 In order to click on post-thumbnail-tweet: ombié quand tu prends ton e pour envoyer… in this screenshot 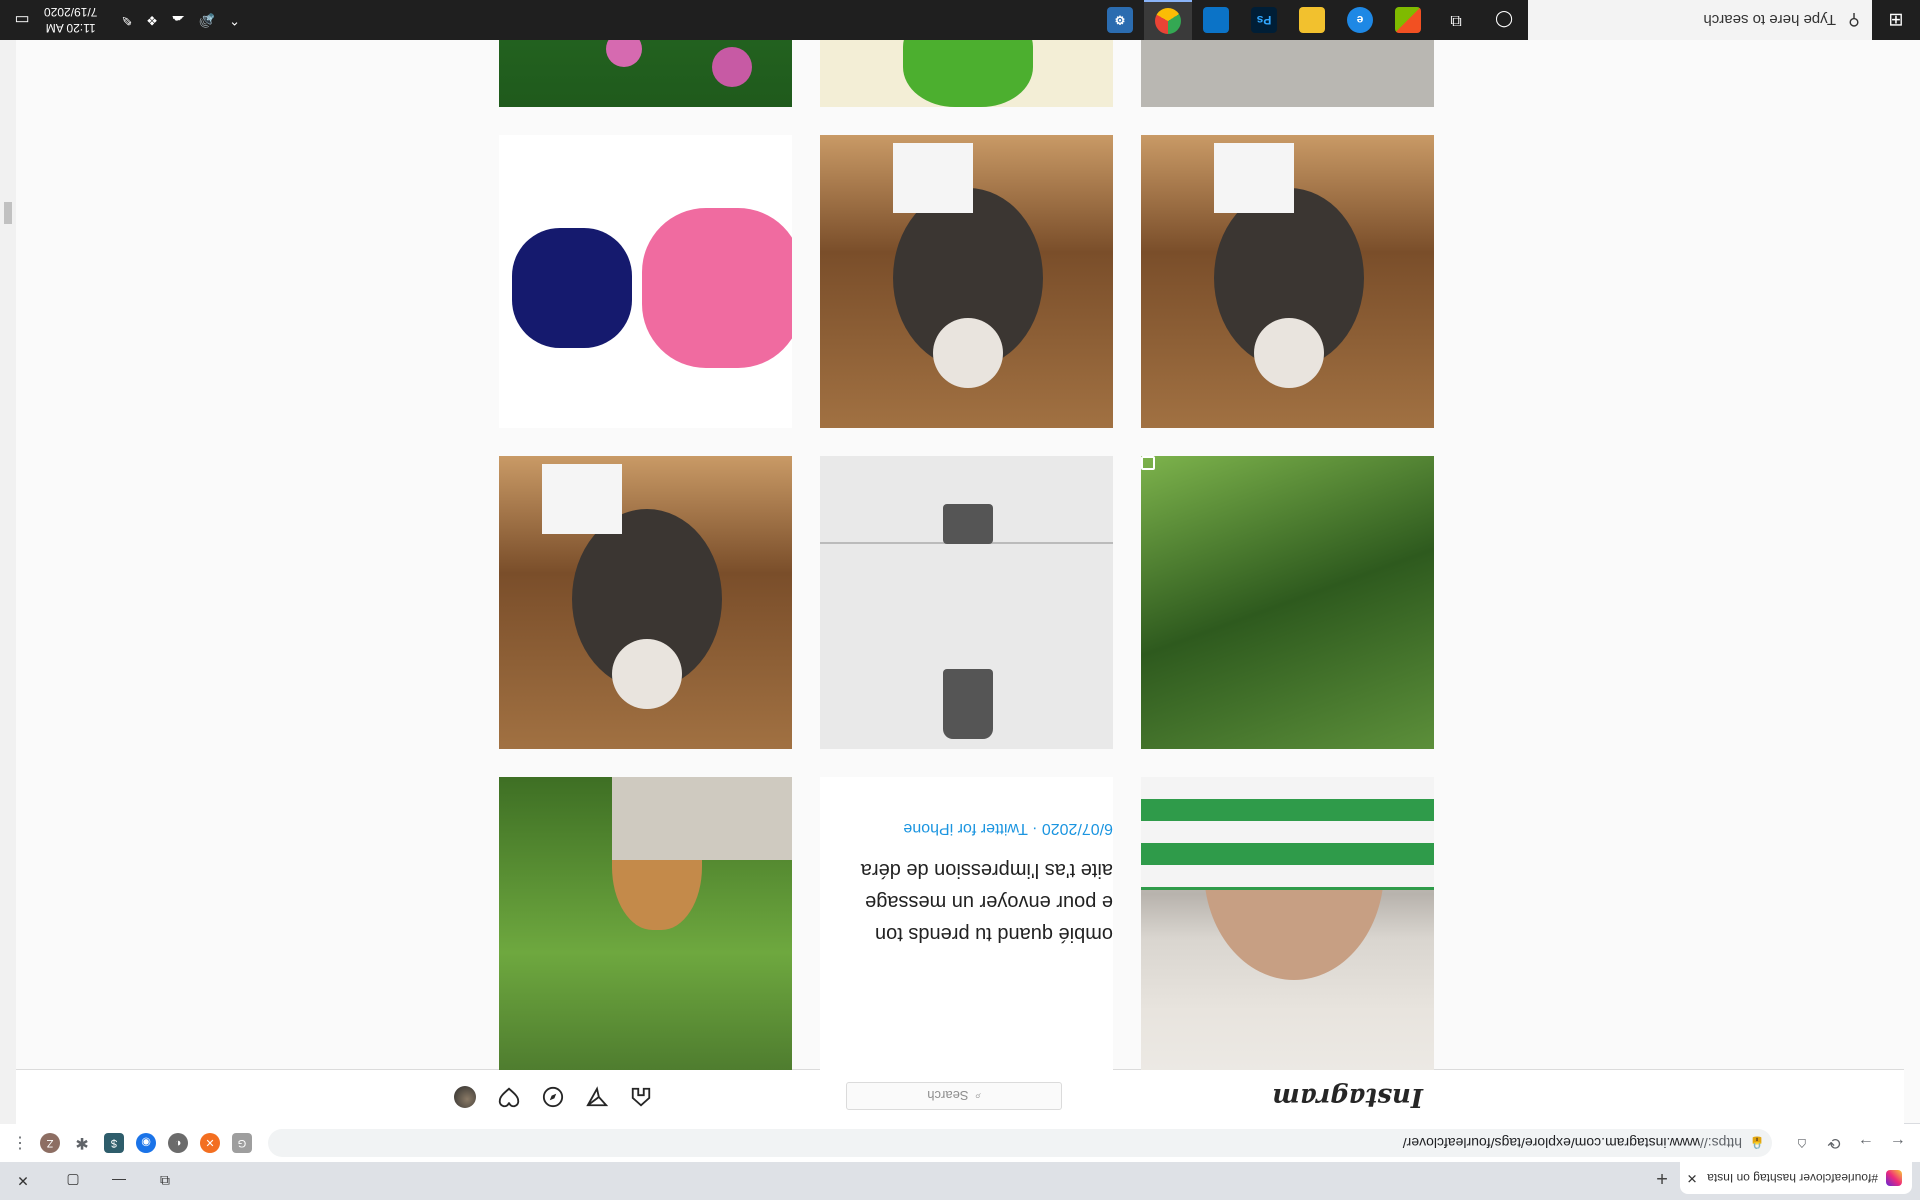, I will do `click(966, 923)`.